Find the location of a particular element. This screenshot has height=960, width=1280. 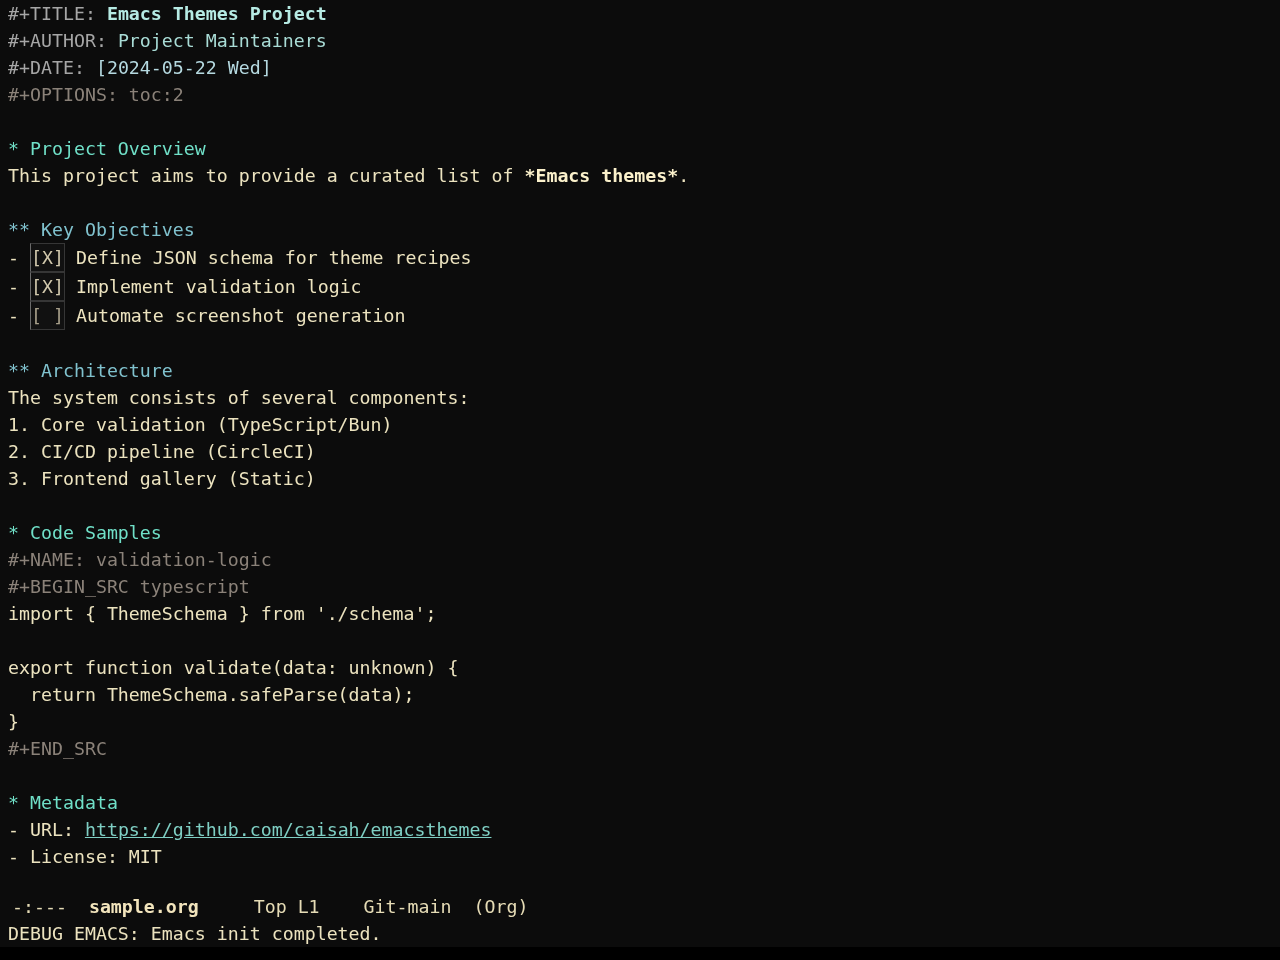

list-item-text: 2. CI/CD pipeline (CircleCI) is located at coordinates (162, 452).